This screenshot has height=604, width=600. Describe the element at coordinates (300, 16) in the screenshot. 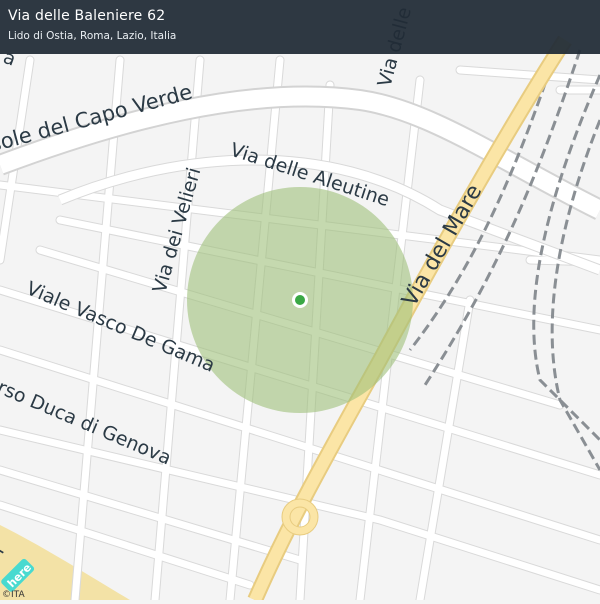

I see `address-title: Via delle Baleniere 62` at that location.